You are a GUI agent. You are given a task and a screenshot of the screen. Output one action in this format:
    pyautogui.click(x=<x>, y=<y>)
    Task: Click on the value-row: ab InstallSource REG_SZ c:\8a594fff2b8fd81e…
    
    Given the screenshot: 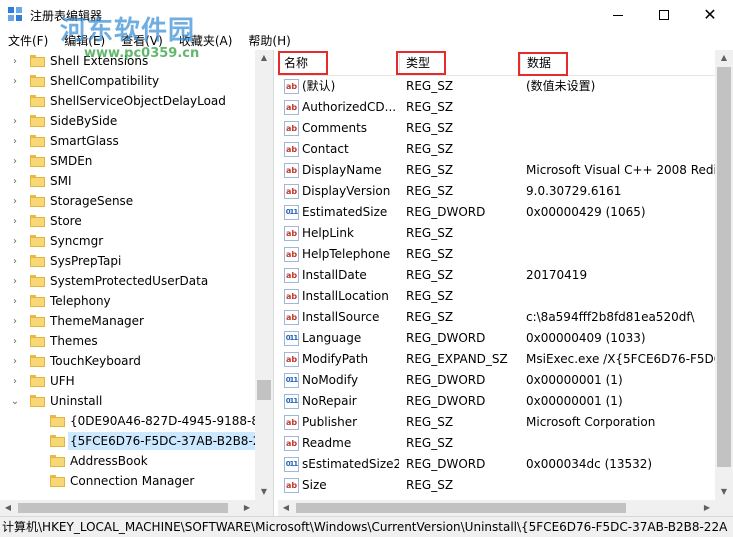 What is the action you would take?
    pyautogui.click(x=496, y=317)
    